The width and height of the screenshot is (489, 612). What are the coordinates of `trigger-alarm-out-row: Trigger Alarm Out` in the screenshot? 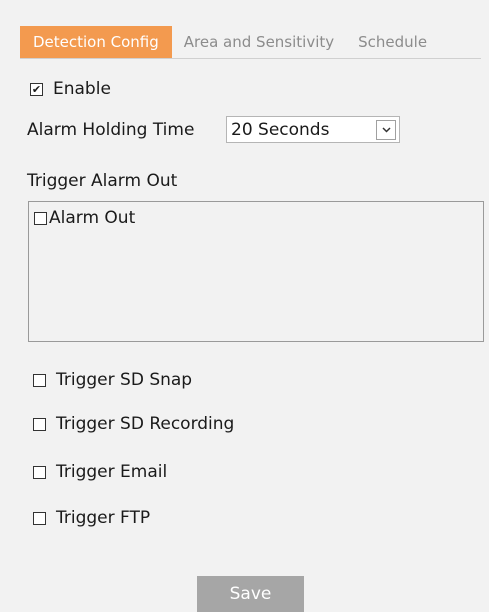 It's located at (102, 181).